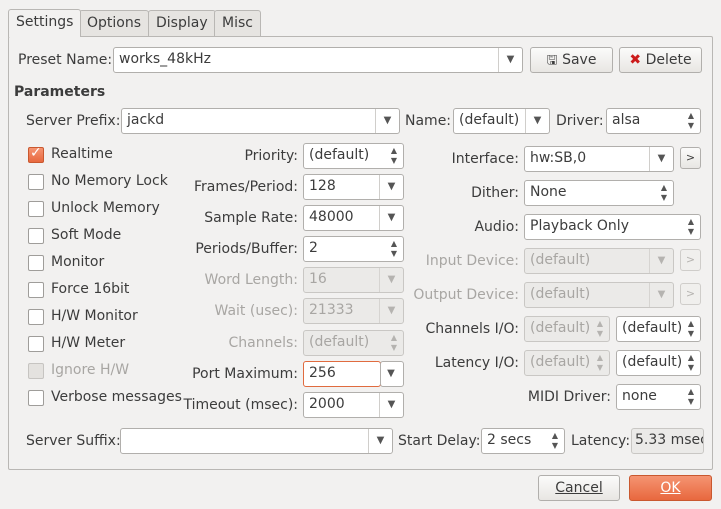  I want to click on hw-monitor-label: H/W Monitor, so click(94, 316).